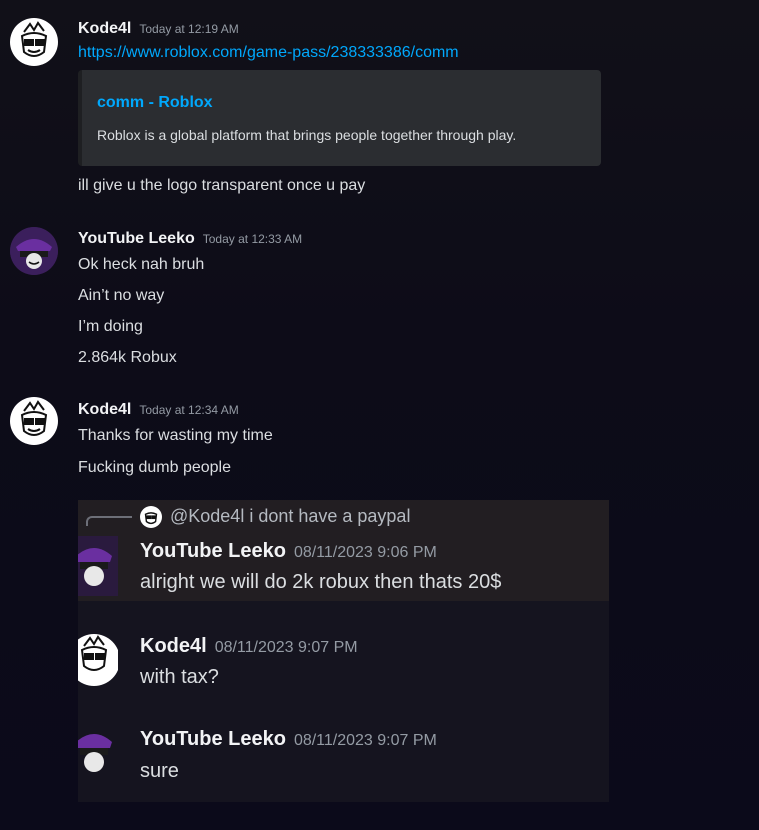  I want to click on screenshot-author: Kode4l, so click(173, 646).